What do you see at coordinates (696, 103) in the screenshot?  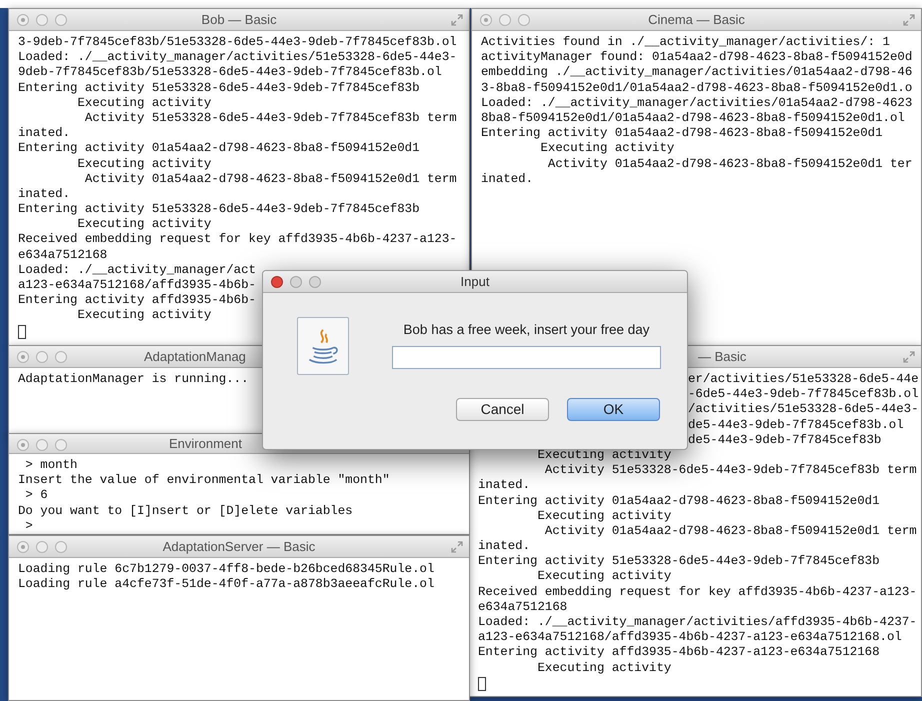 I see `console-line: Loaded: ./__activity_manager/activities/01a54aa2-d798-4623` at bounding box center [696, 103].